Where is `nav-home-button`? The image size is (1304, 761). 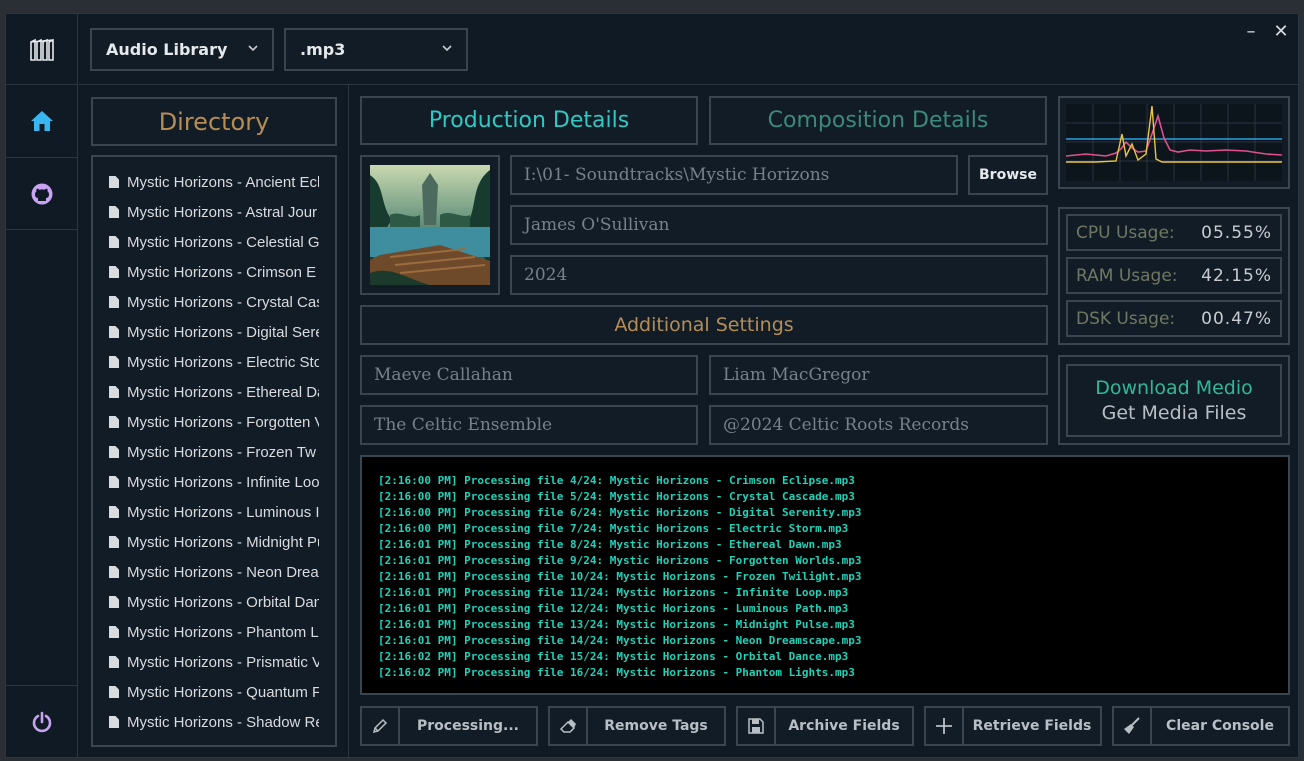
nav-home-button is located at coordinates (42, 121).